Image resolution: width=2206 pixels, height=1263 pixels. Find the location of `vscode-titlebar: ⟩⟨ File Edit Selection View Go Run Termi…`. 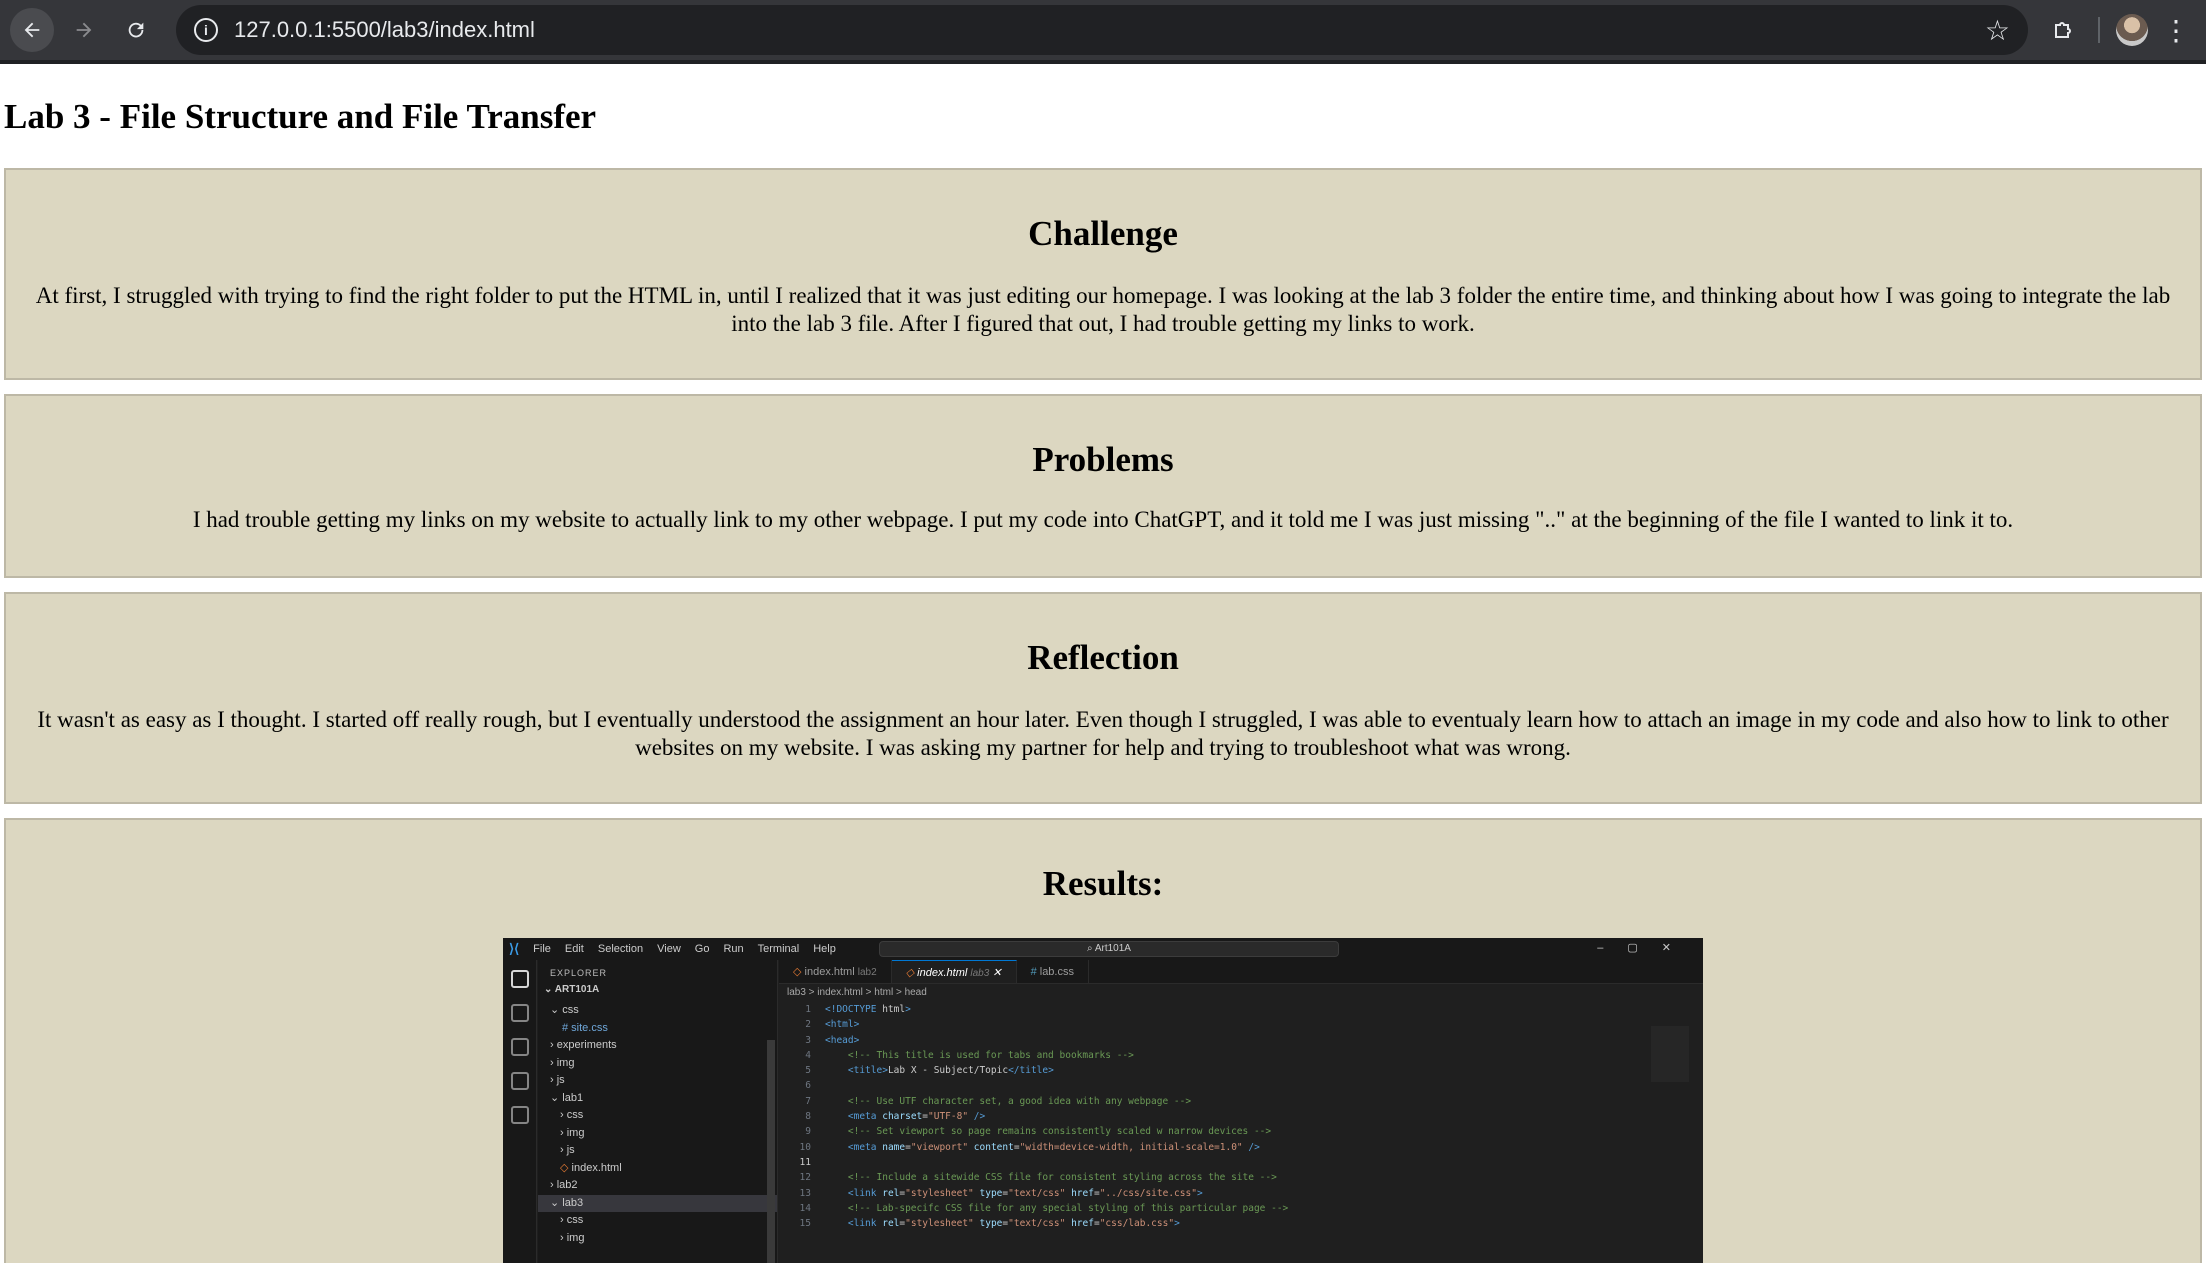

vscode-titlebar: ⟩⟨ File Edit Selection View Go Run Termi… is located at coordinates (1103, 949).